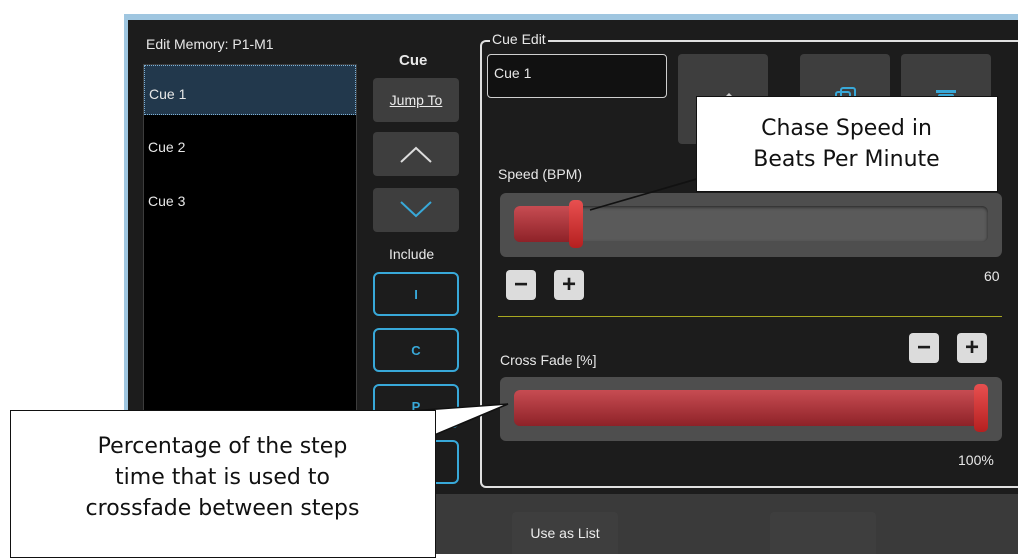  Describe the element at coordinates (222, 446) in the screenshot. I see `crossfade-callout-line-1: Percentage of the step` at that location.